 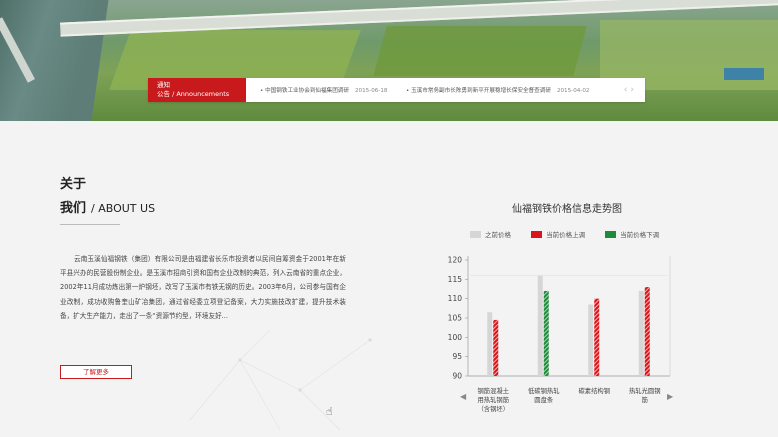 I want to click on legend-item-up: 当前价格上调, so click(x=558, y=234).